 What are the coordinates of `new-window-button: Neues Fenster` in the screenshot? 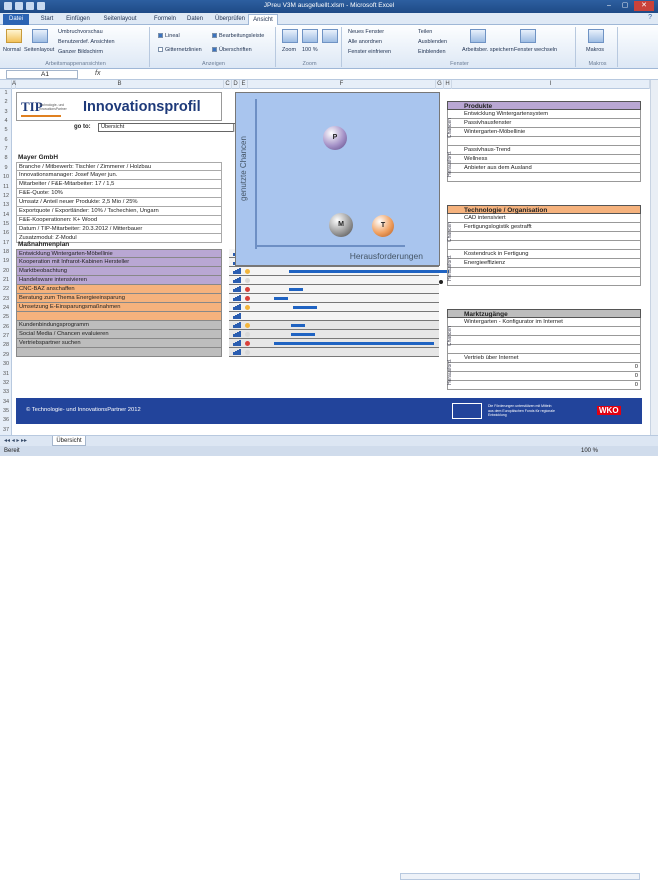 It's located at (366, 32).